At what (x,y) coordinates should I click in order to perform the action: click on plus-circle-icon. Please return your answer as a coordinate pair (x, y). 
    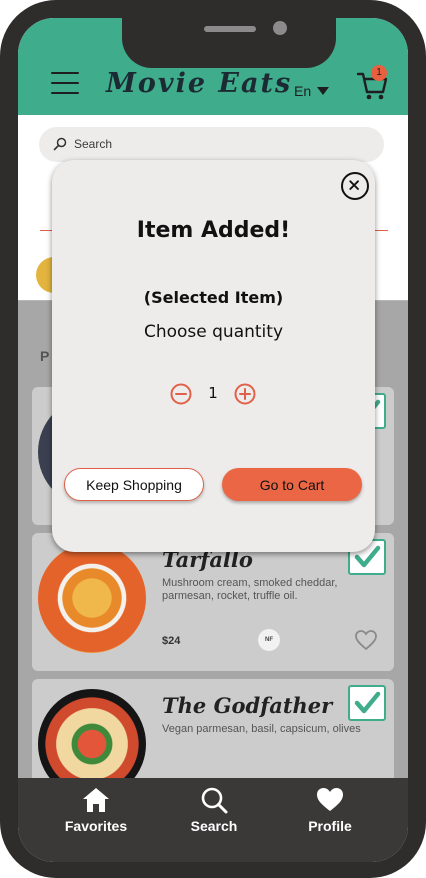
    Looking at the image, I should click on (245, 394).